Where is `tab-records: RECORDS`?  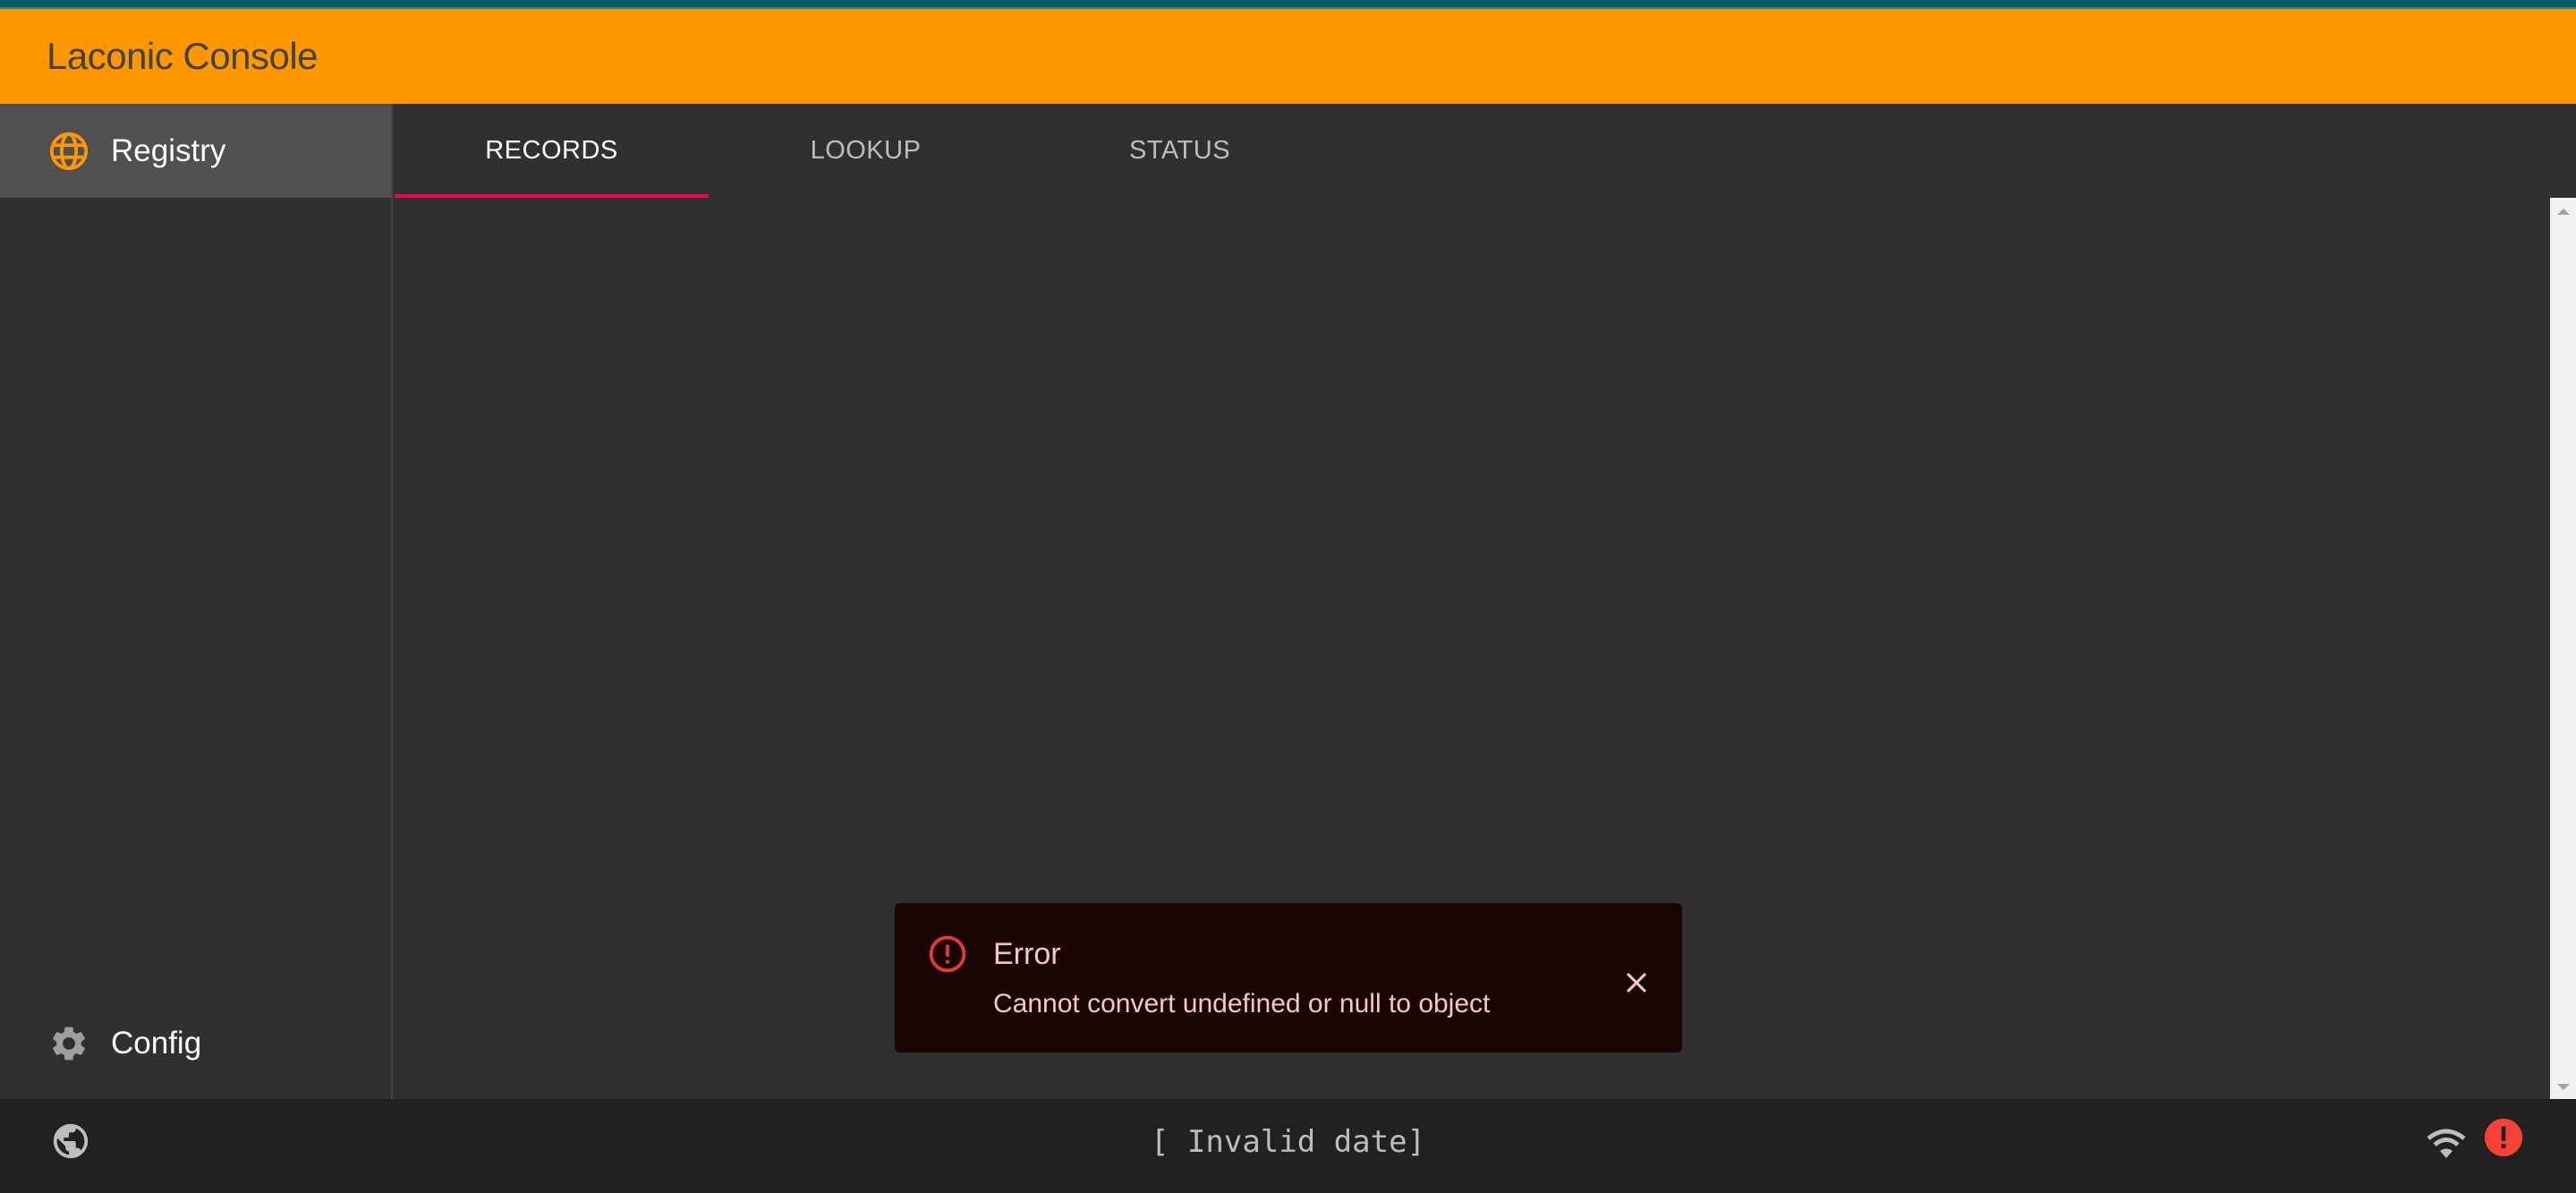
tab-records: RECORDS is located at coordinates (552, 151).